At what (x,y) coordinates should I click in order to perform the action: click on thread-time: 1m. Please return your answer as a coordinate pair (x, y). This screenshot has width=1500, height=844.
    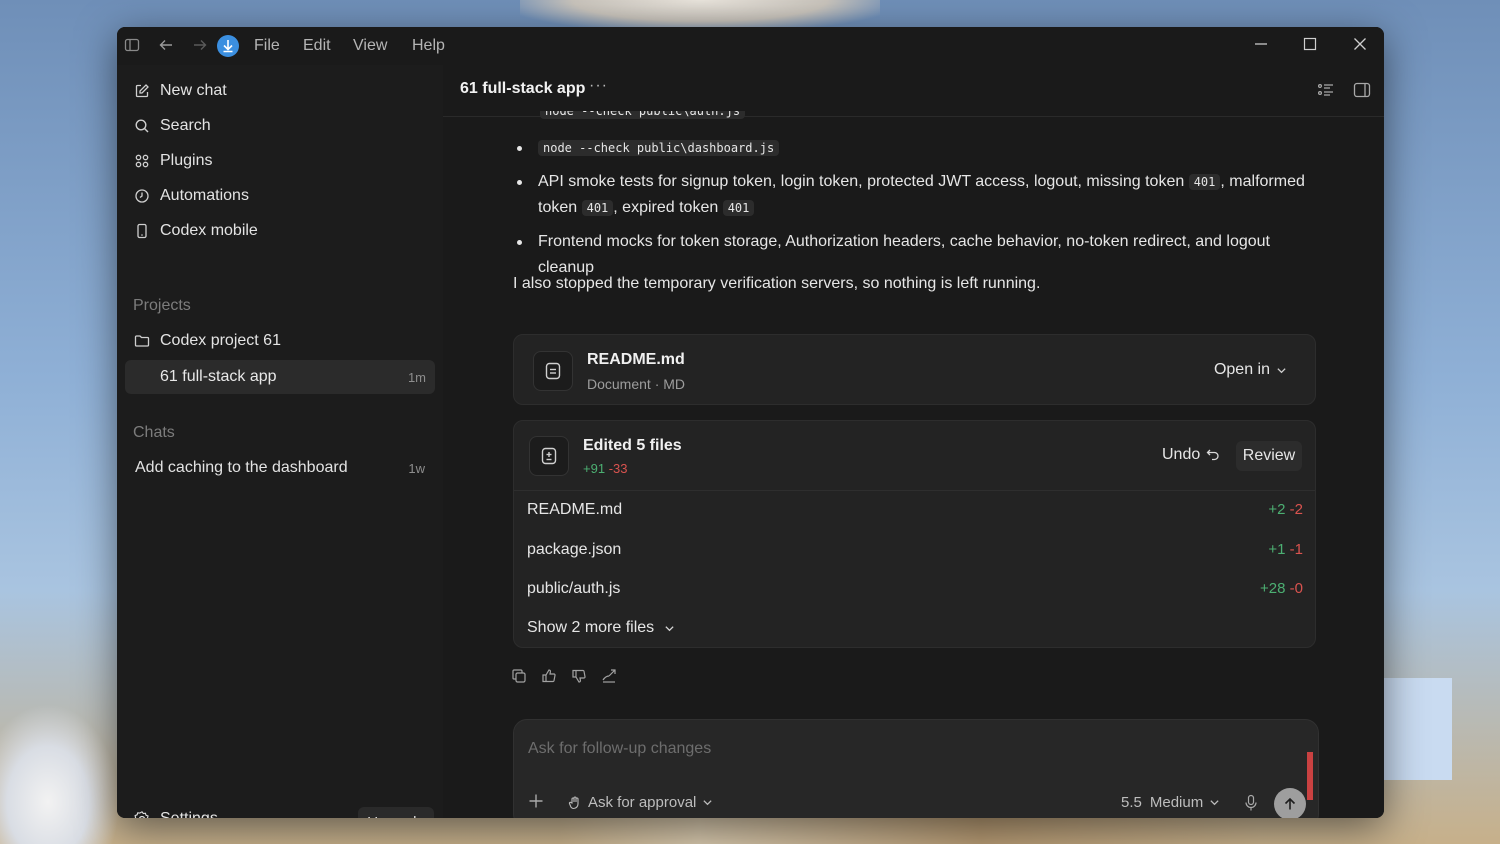
    Looking at the image, I should click on (416, 377).